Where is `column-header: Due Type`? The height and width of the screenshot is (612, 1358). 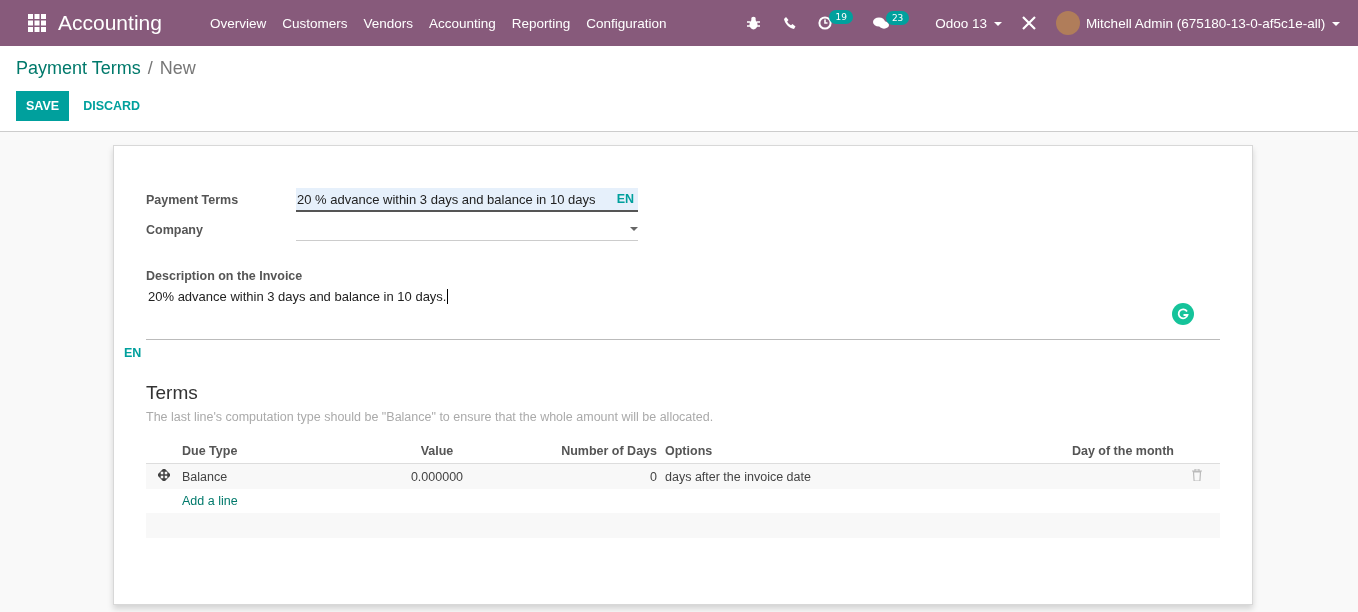 column-header: Due Type is located at coordinates (277, 452).